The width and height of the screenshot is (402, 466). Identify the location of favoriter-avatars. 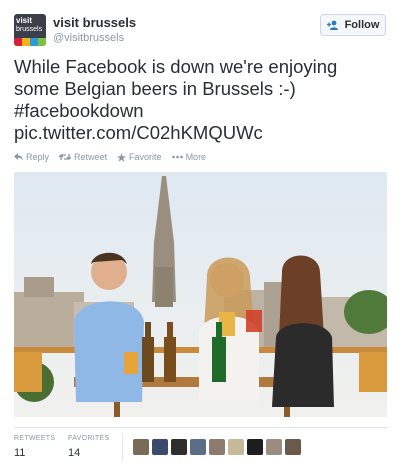
(217, 447).